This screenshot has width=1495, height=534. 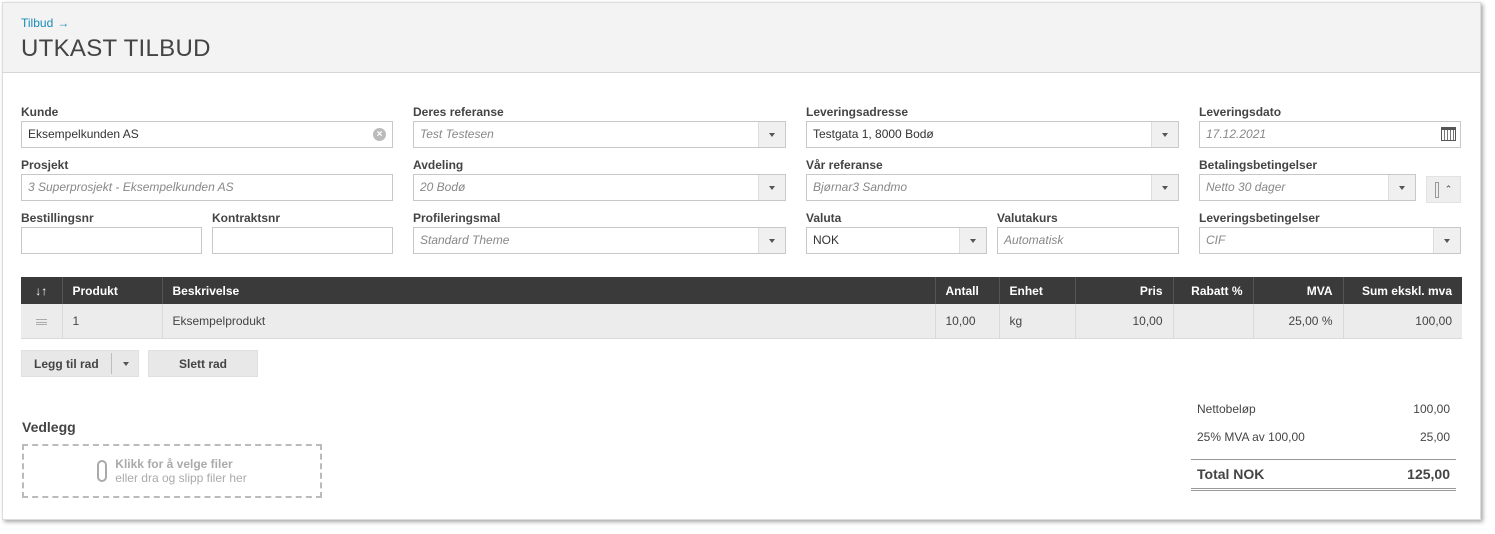 I want to click on avdeling-select: 20 Bodø, so click(x=599, y=187).